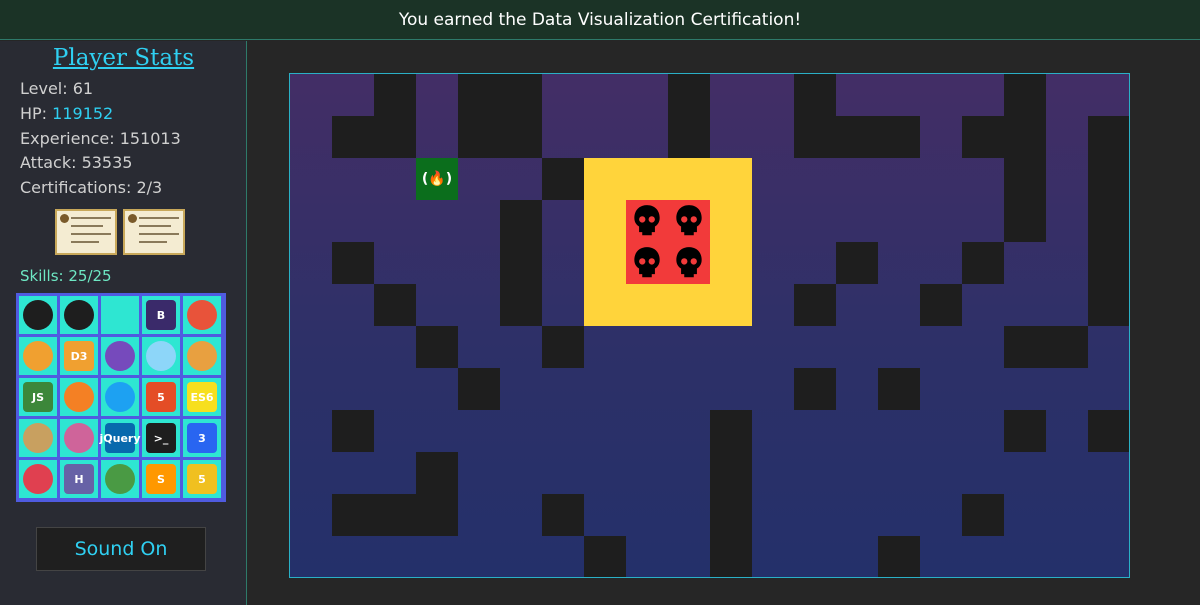  I want to click on html5-icon: 5, so click(161, 397).